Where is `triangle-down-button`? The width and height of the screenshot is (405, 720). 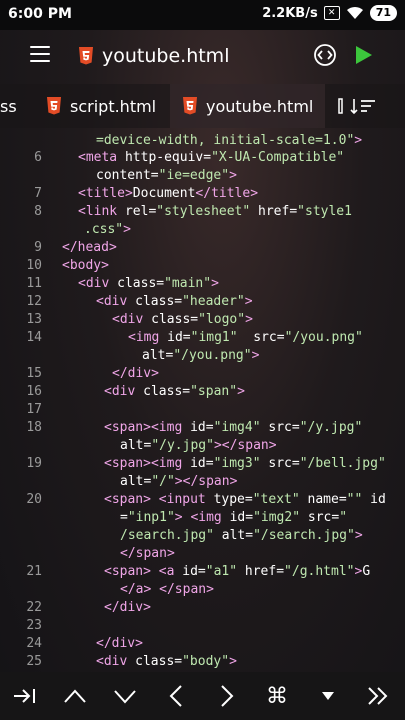
triangle-down-button is located at coordinates (328, 696).